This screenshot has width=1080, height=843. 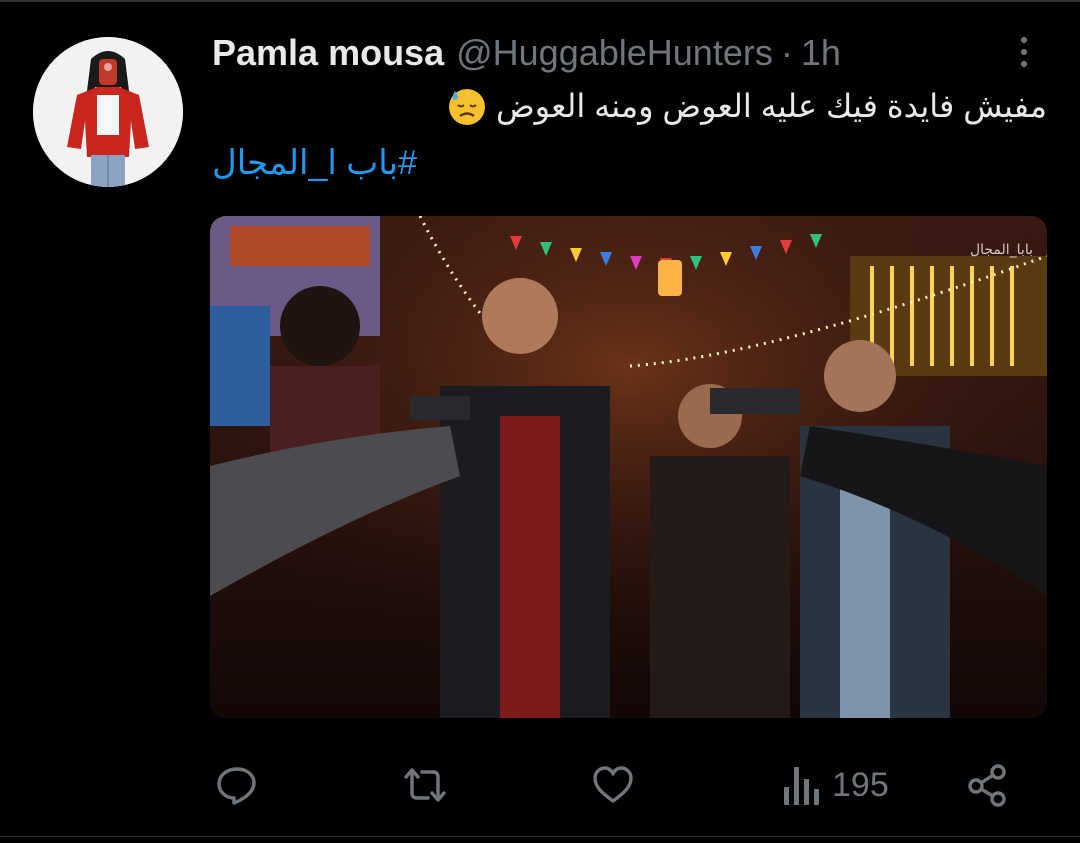 I want to click on bottom-divider, so click(x=540, y=836).